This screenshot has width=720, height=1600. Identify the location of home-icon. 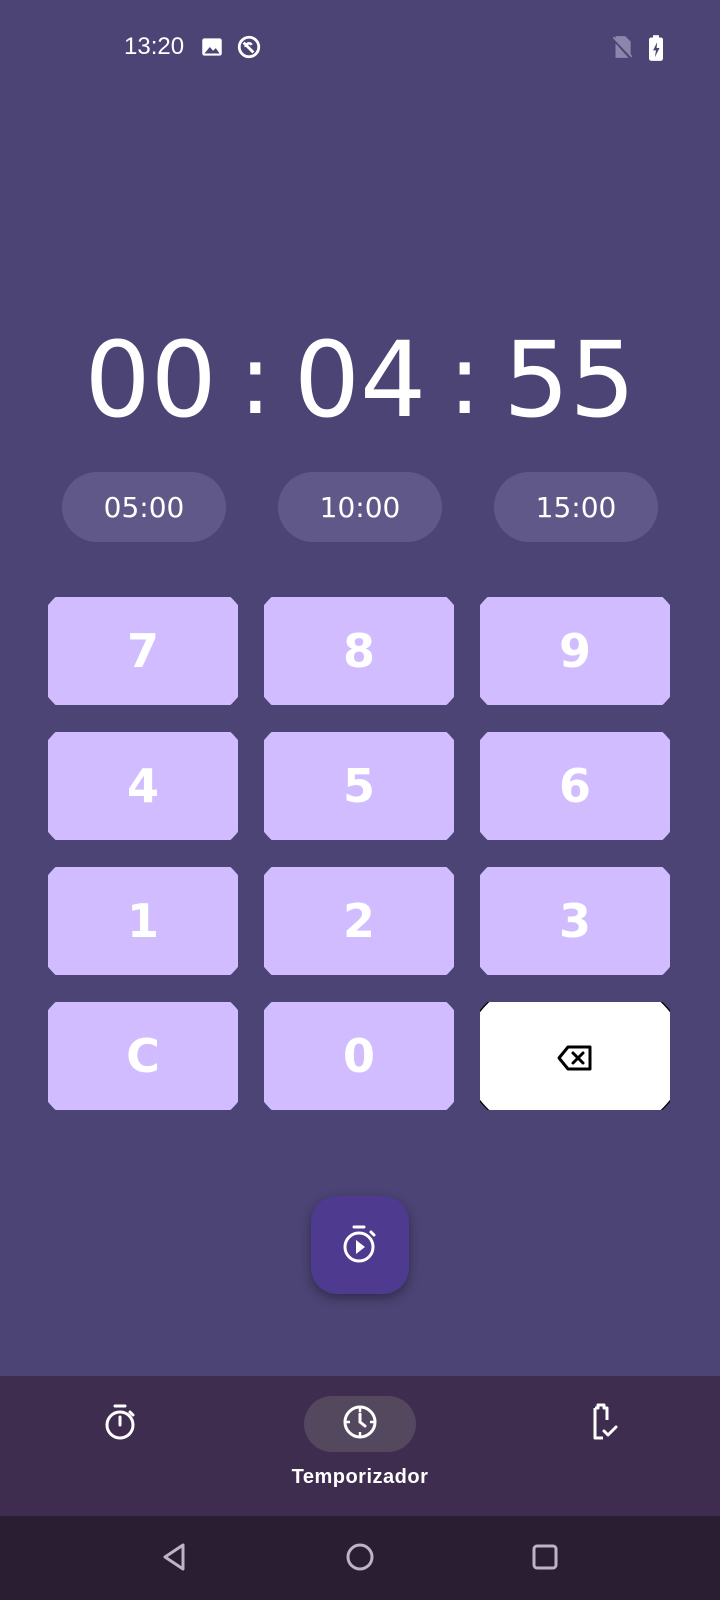
(360, 1559).